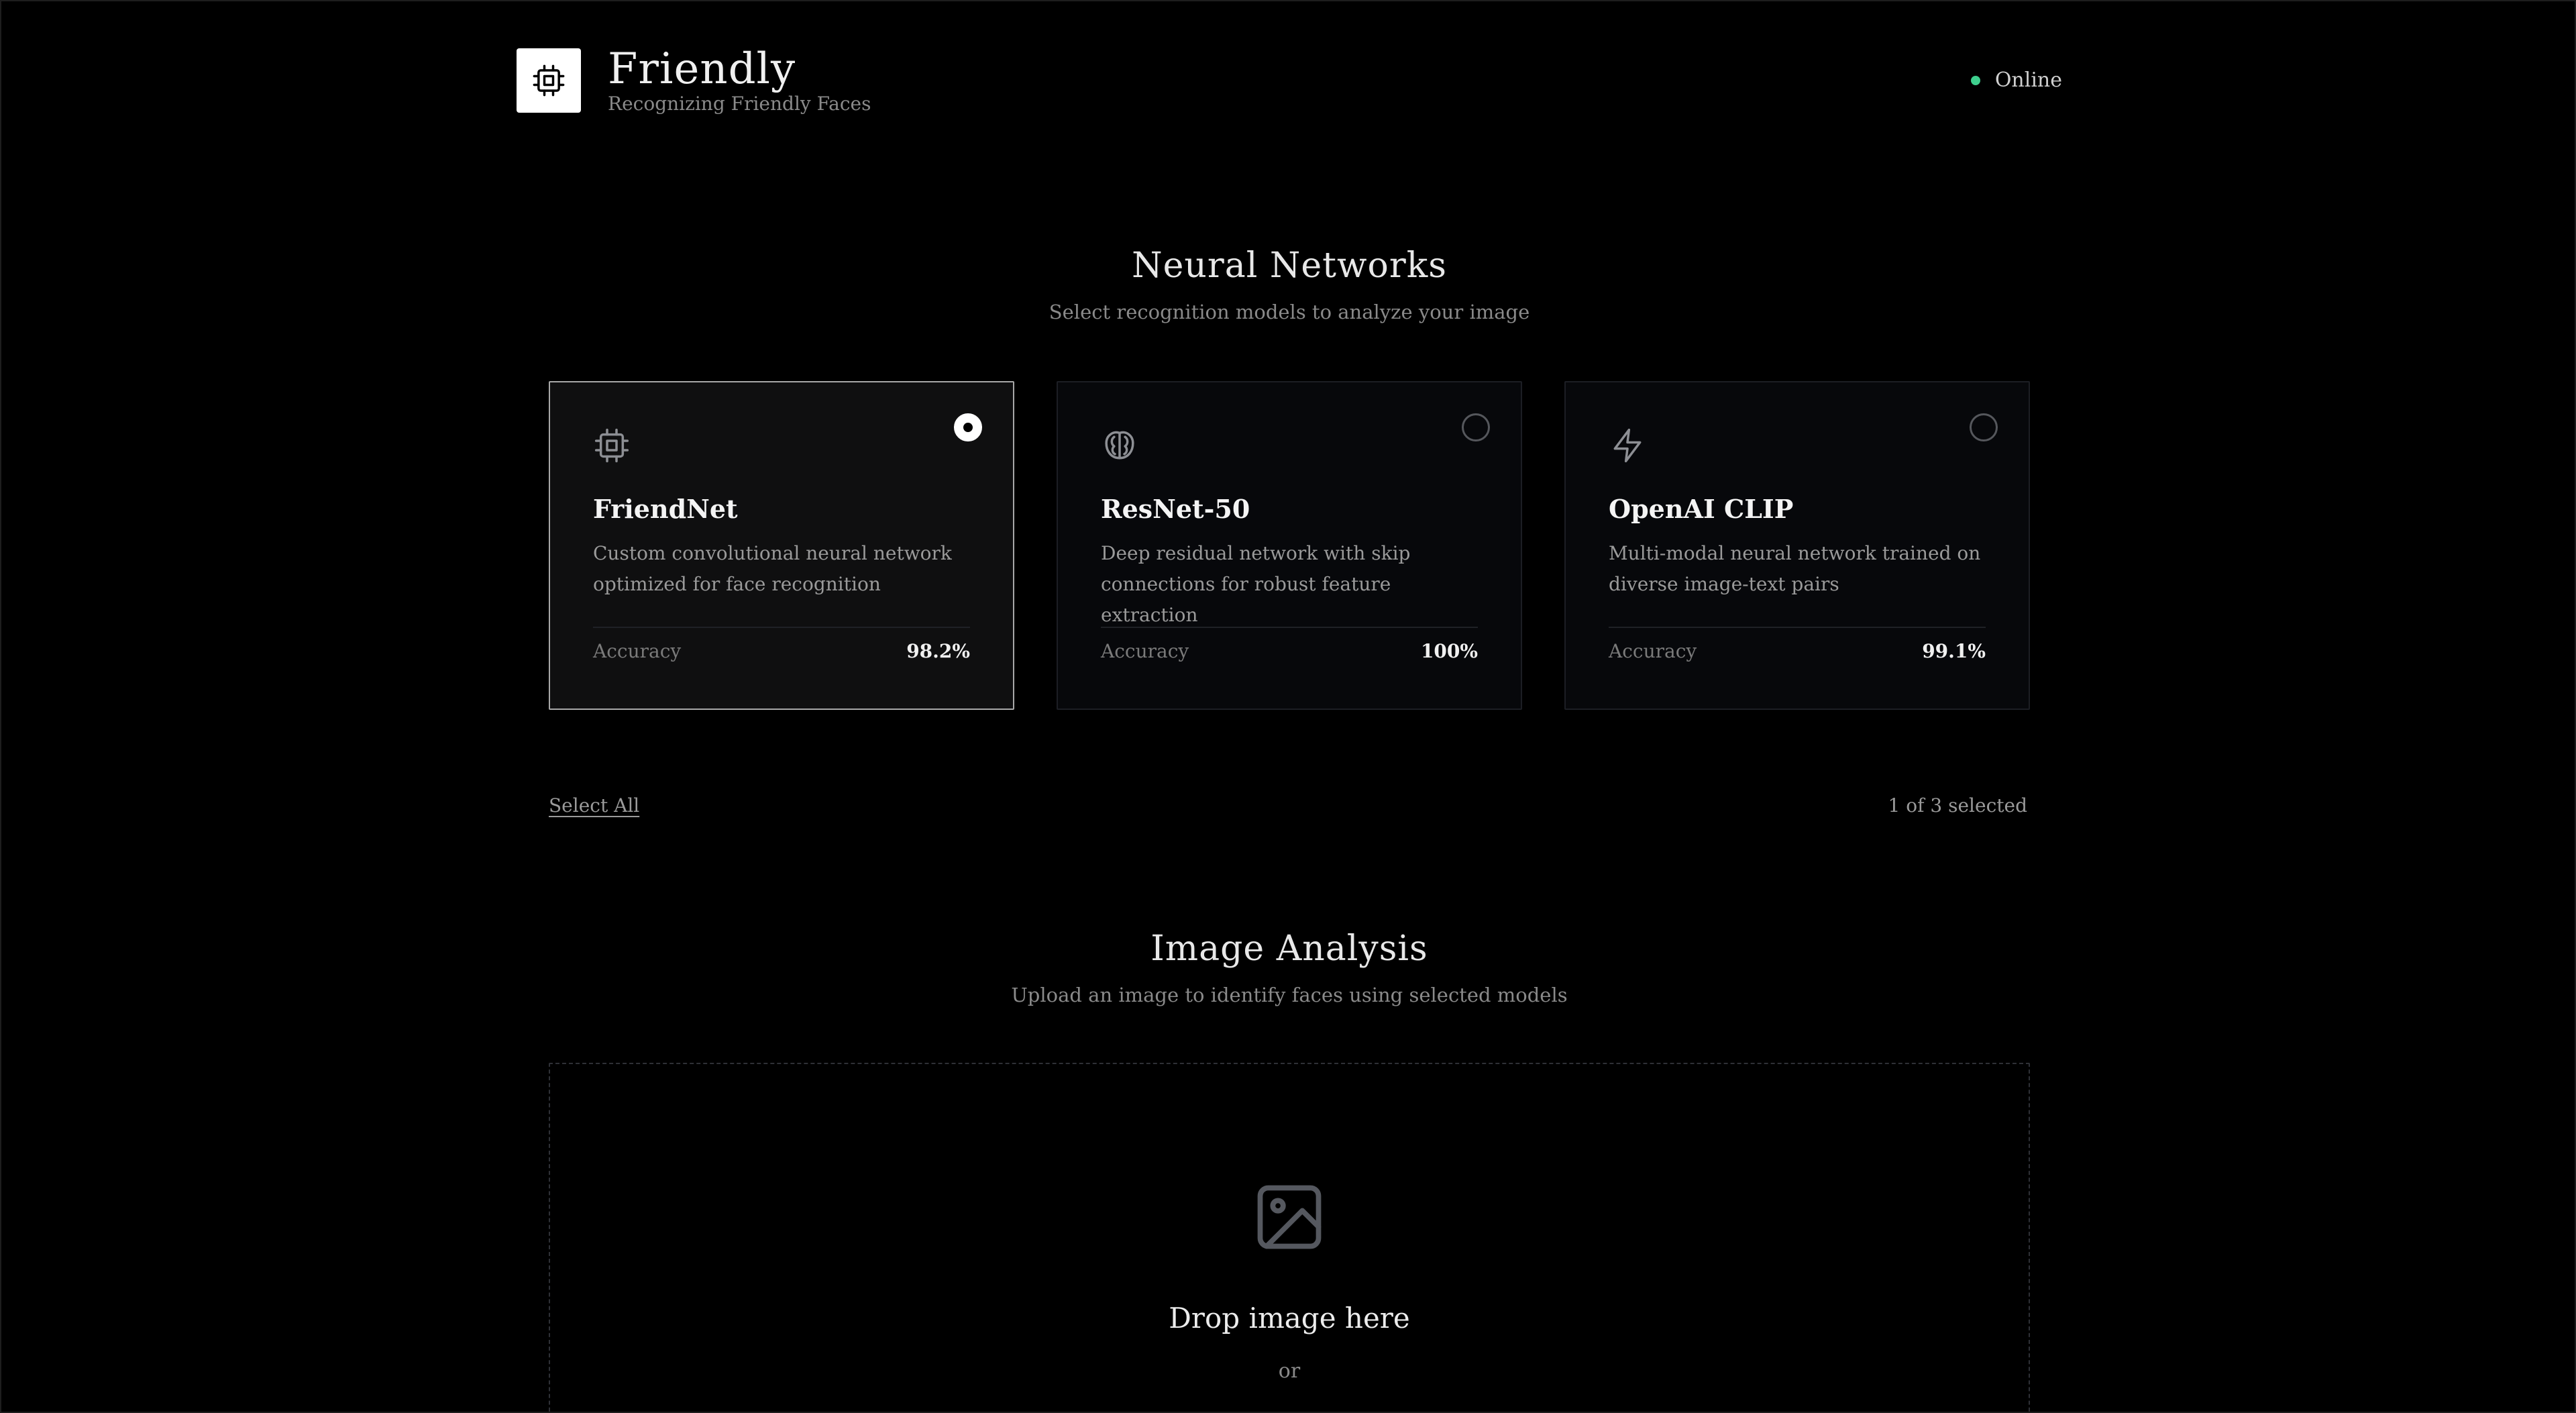 The width and height of the screenshot is (2576, 1413). Describe the element at coordinates (594, 805) in the screenshot. I see `select-all-button: Select All` at that location.